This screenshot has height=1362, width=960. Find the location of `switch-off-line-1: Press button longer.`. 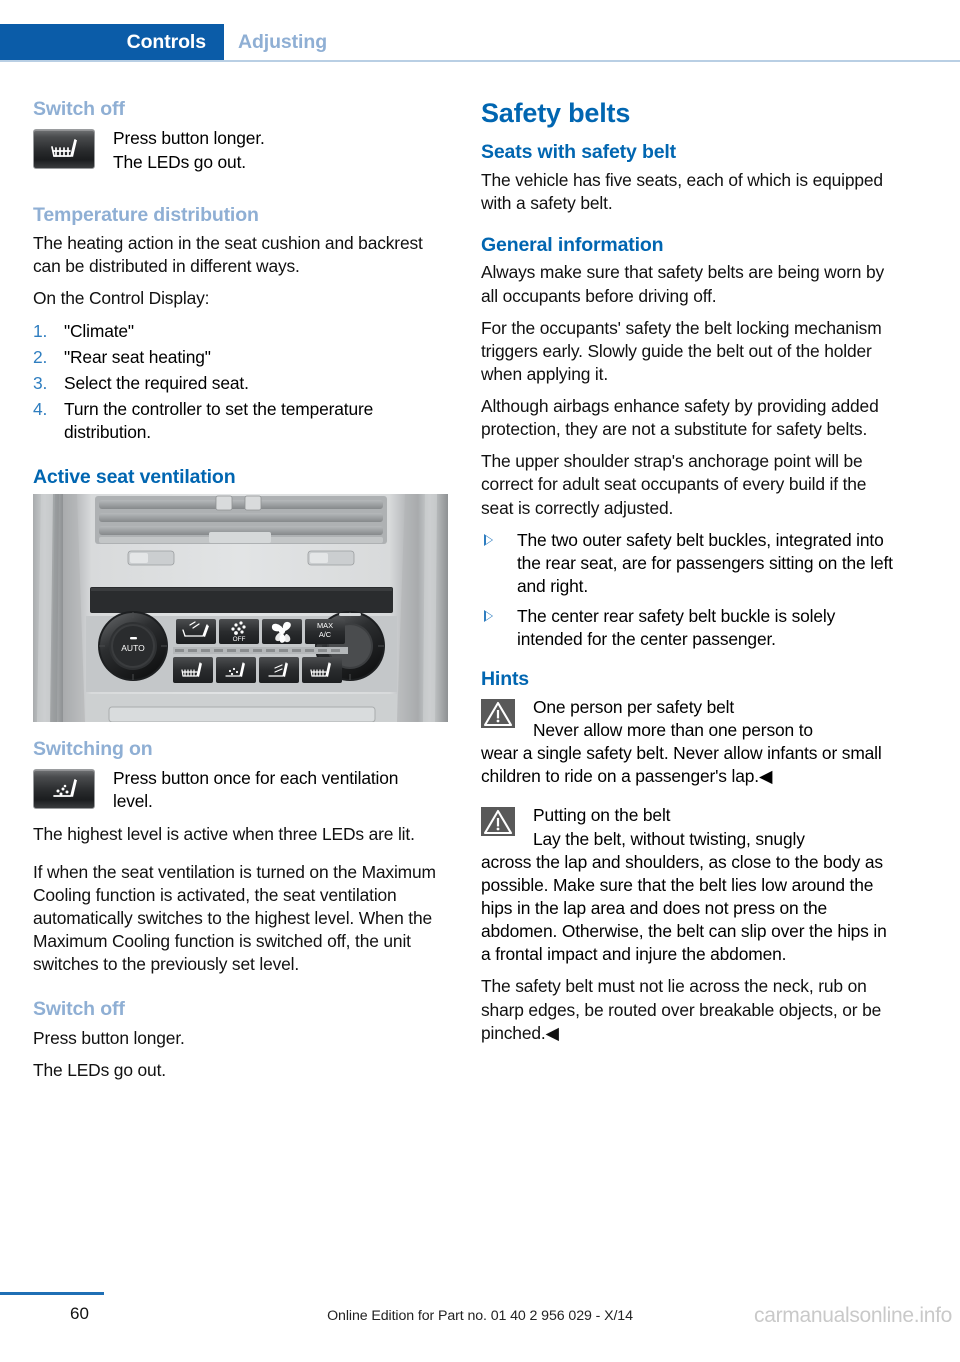

switch-off-line-1: Press button longer. is located at coordinates (189, 138).